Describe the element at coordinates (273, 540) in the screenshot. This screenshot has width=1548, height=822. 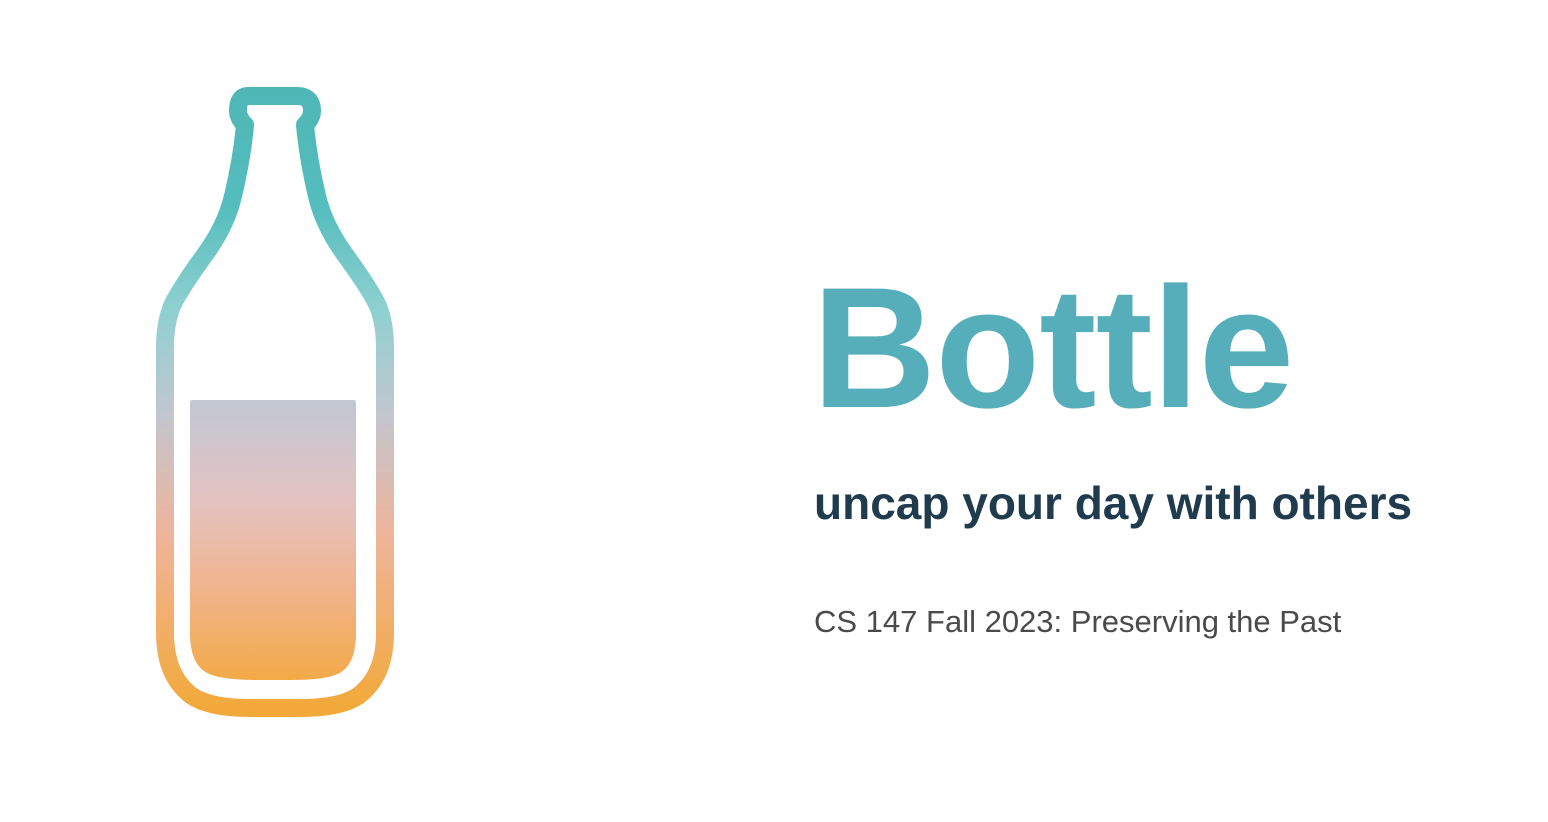
I see `bottle-liquid` at that location.